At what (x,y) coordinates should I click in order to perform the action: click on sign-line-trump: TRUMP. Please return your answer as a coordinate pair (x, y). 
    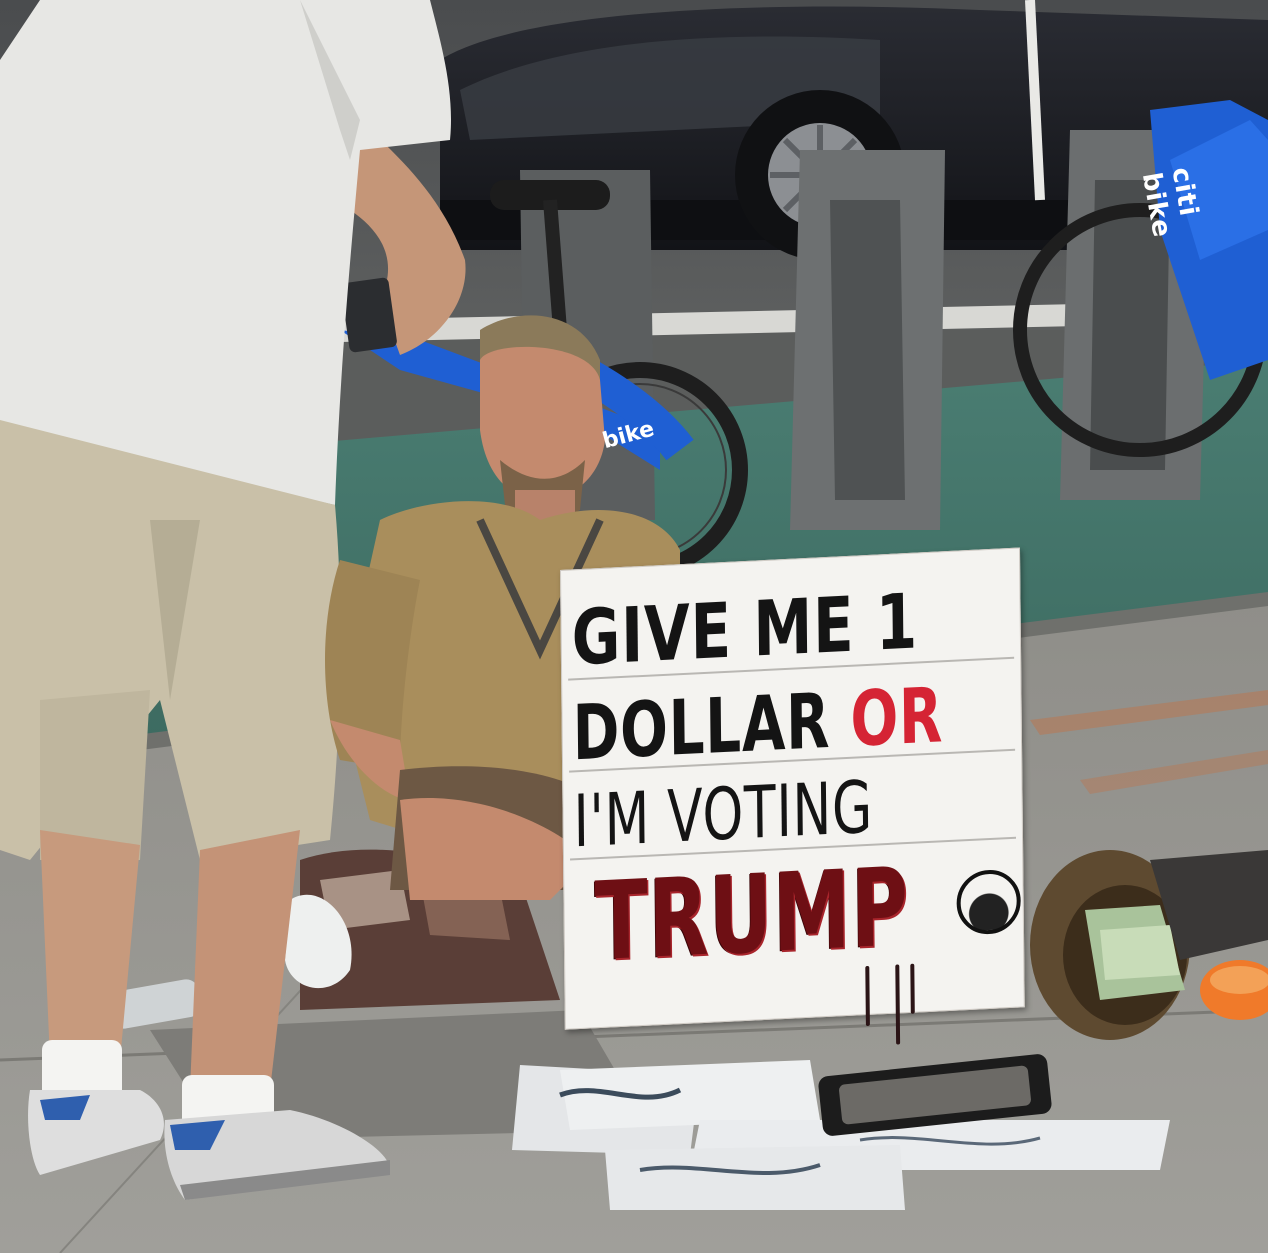
    Looking at the image, I should click on (752, 915).